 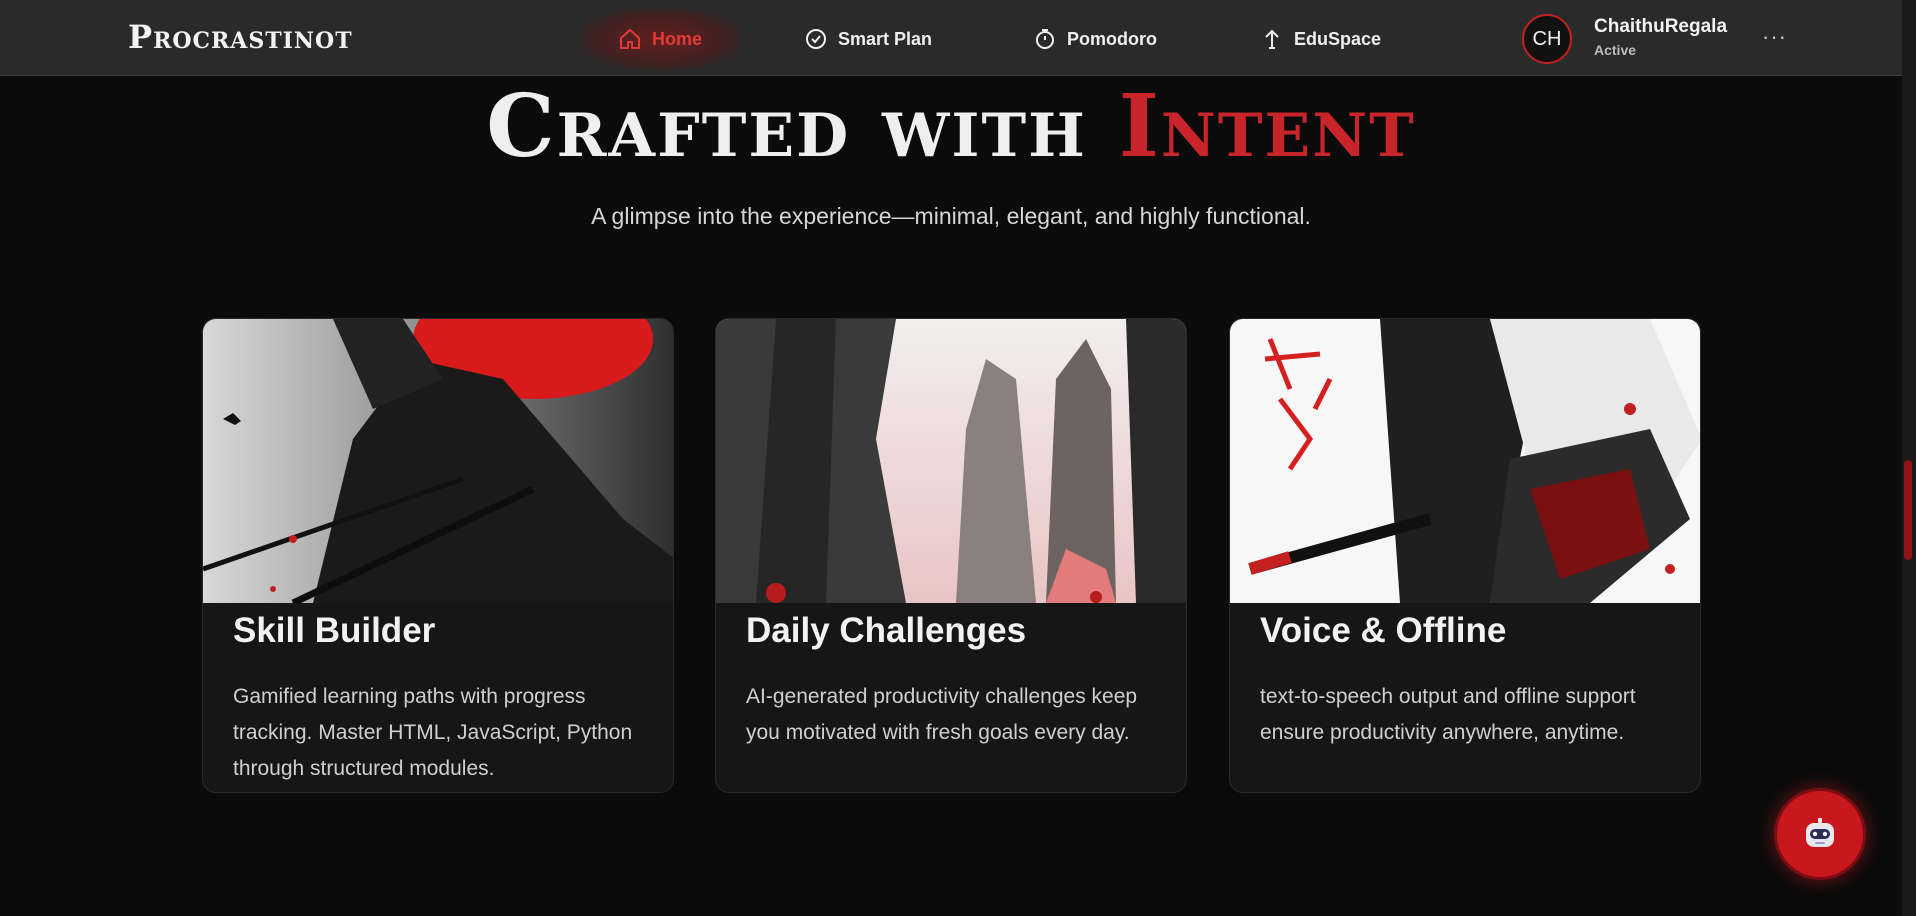 I want to click on app-logo: Procrastinot, so click(x=240, y=37).